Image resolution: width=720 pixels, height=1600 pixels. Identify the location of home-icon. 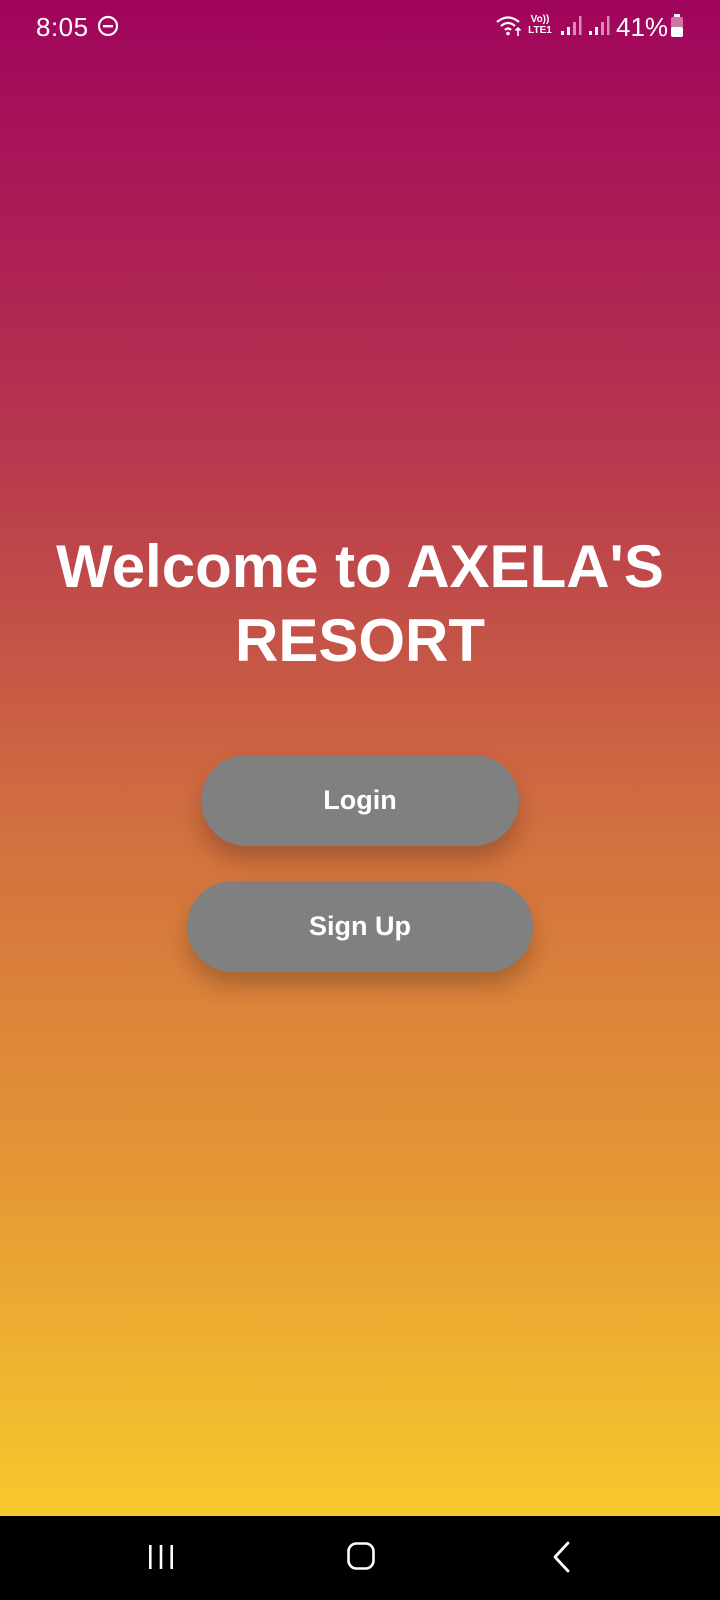
(361, 1556).